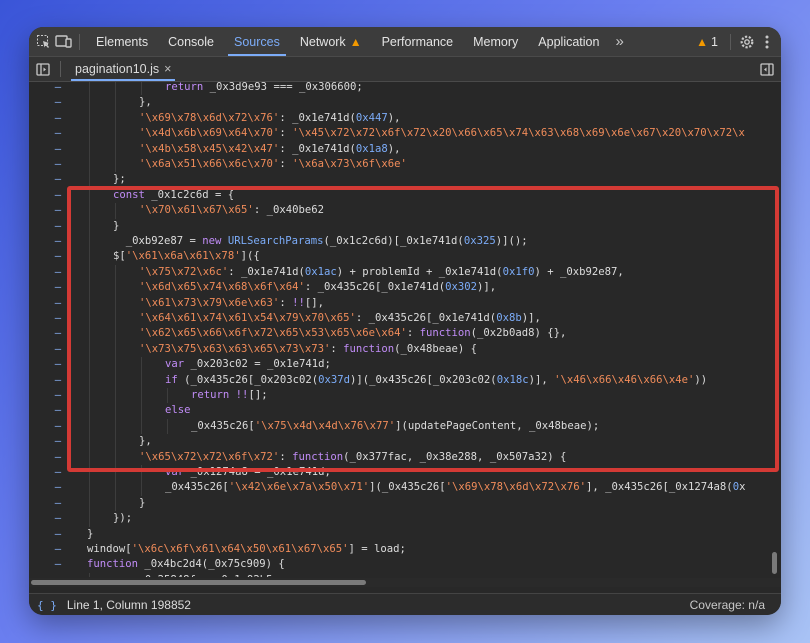 The image size is (810, 643). Describe the element at coordinates (142, 502) in the screenshot. I see `code-text: }` at that location.